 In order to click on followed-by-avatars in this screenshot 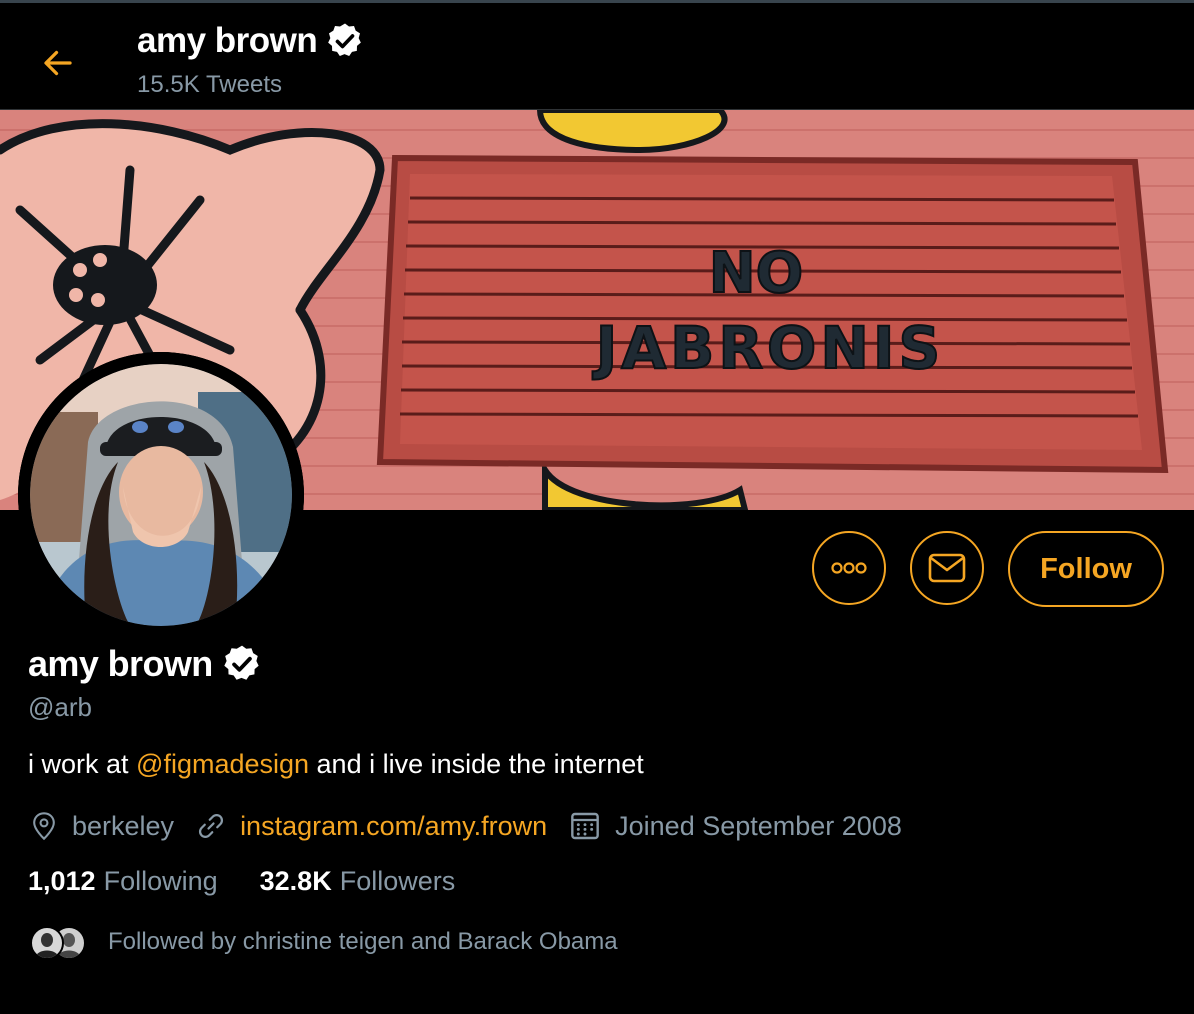, I will do `click(59, 942)`.